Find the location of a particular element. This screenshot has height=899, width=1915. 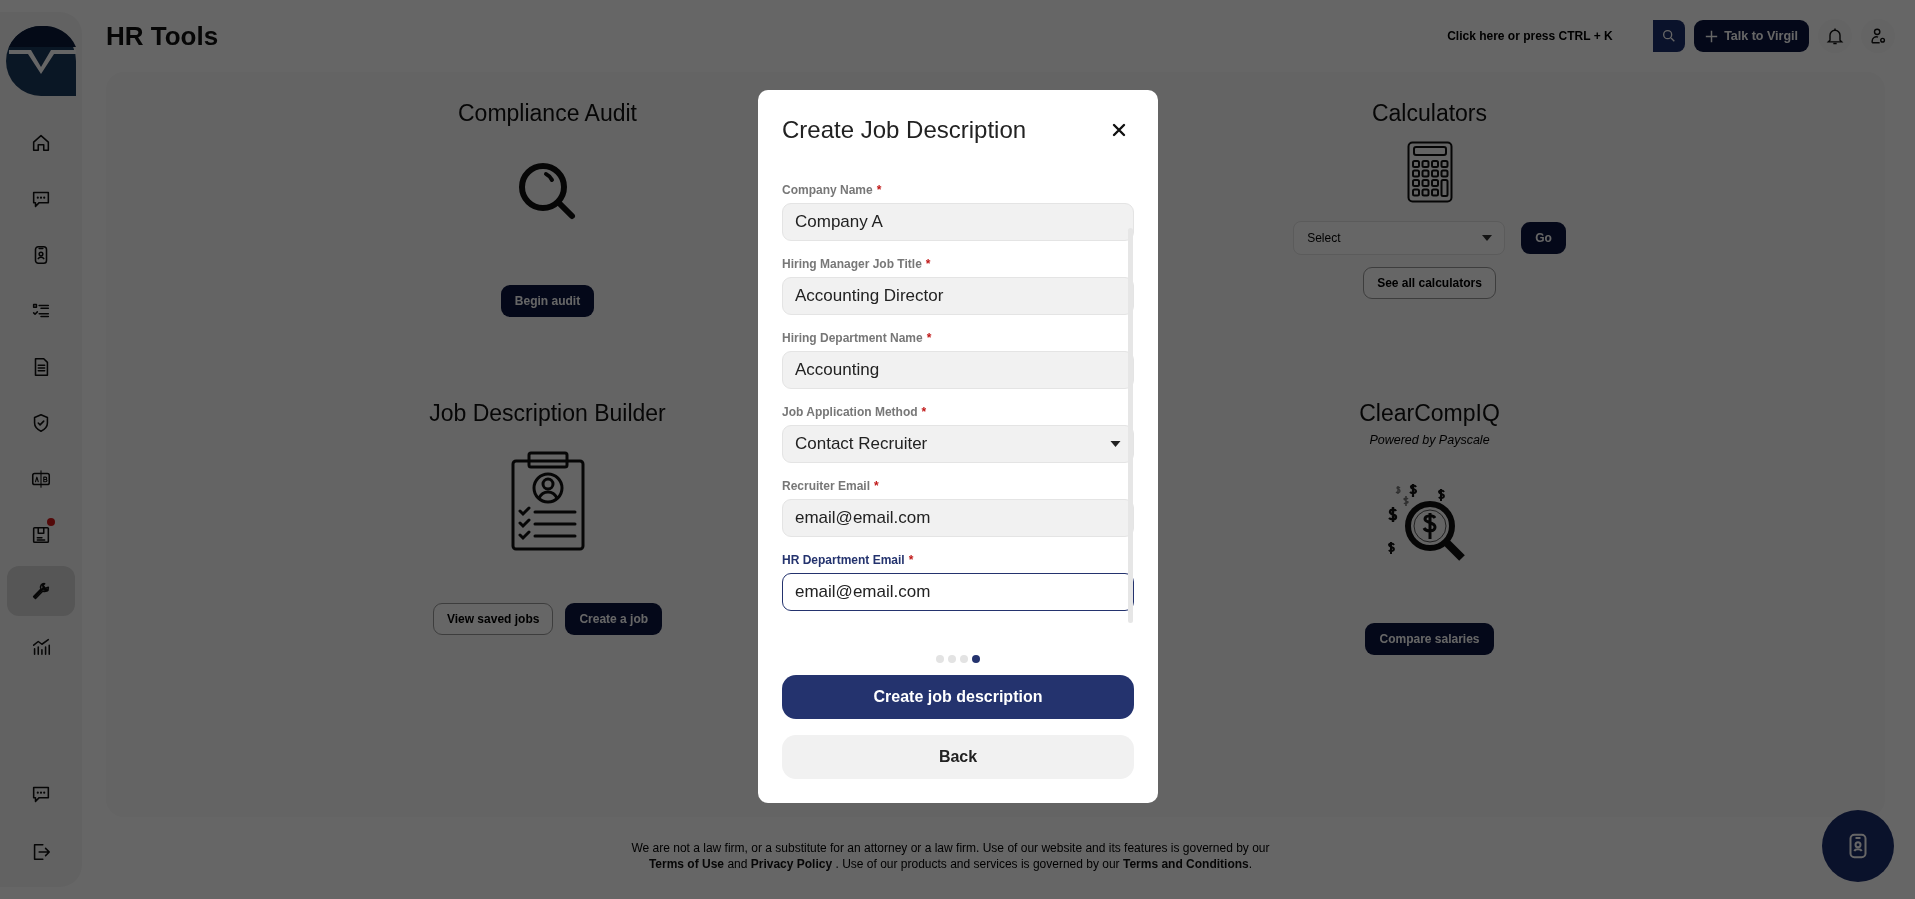

back-button: Back is located at coordinates (958, 757).